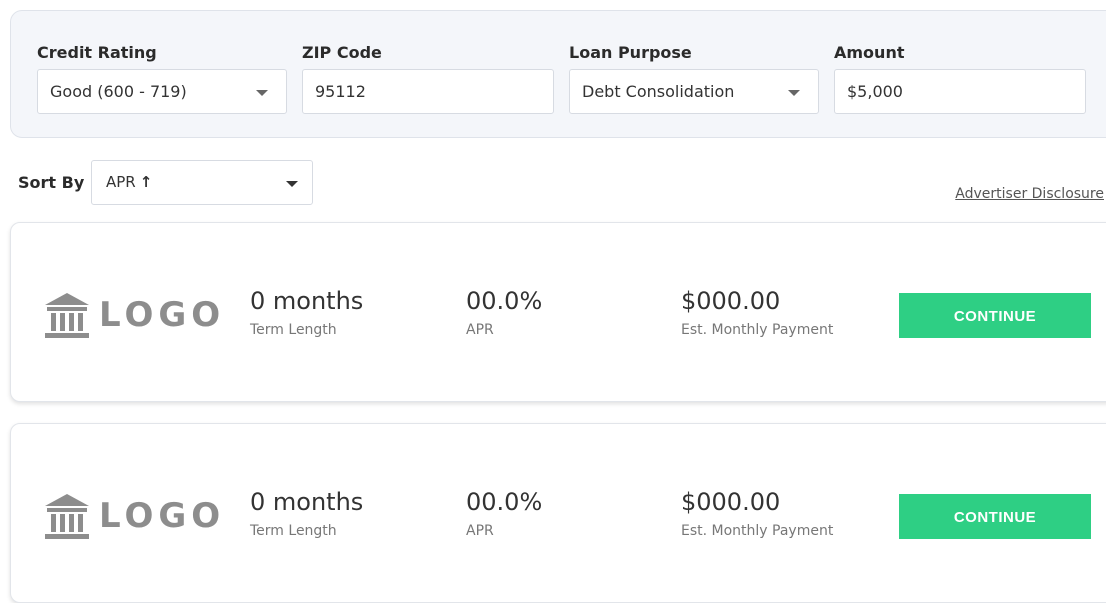 The height and width of the screenshot is (603, 1106). What do you see at coordinates (428, 91) in the screenshot?
I see `zip-code-input: 95112` at bounding box center [428, 91].